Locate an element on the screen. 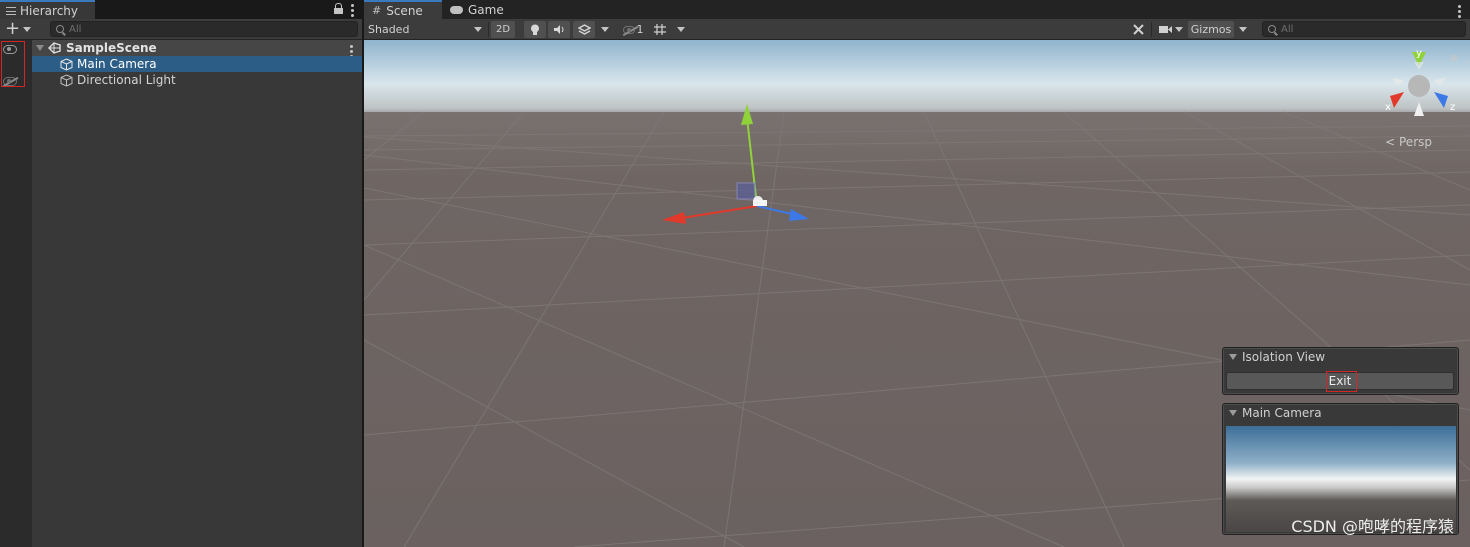 This screenshot has height=547, width=1470. isolation-view-header: Isolation View is located at coordinates (1340, 357).